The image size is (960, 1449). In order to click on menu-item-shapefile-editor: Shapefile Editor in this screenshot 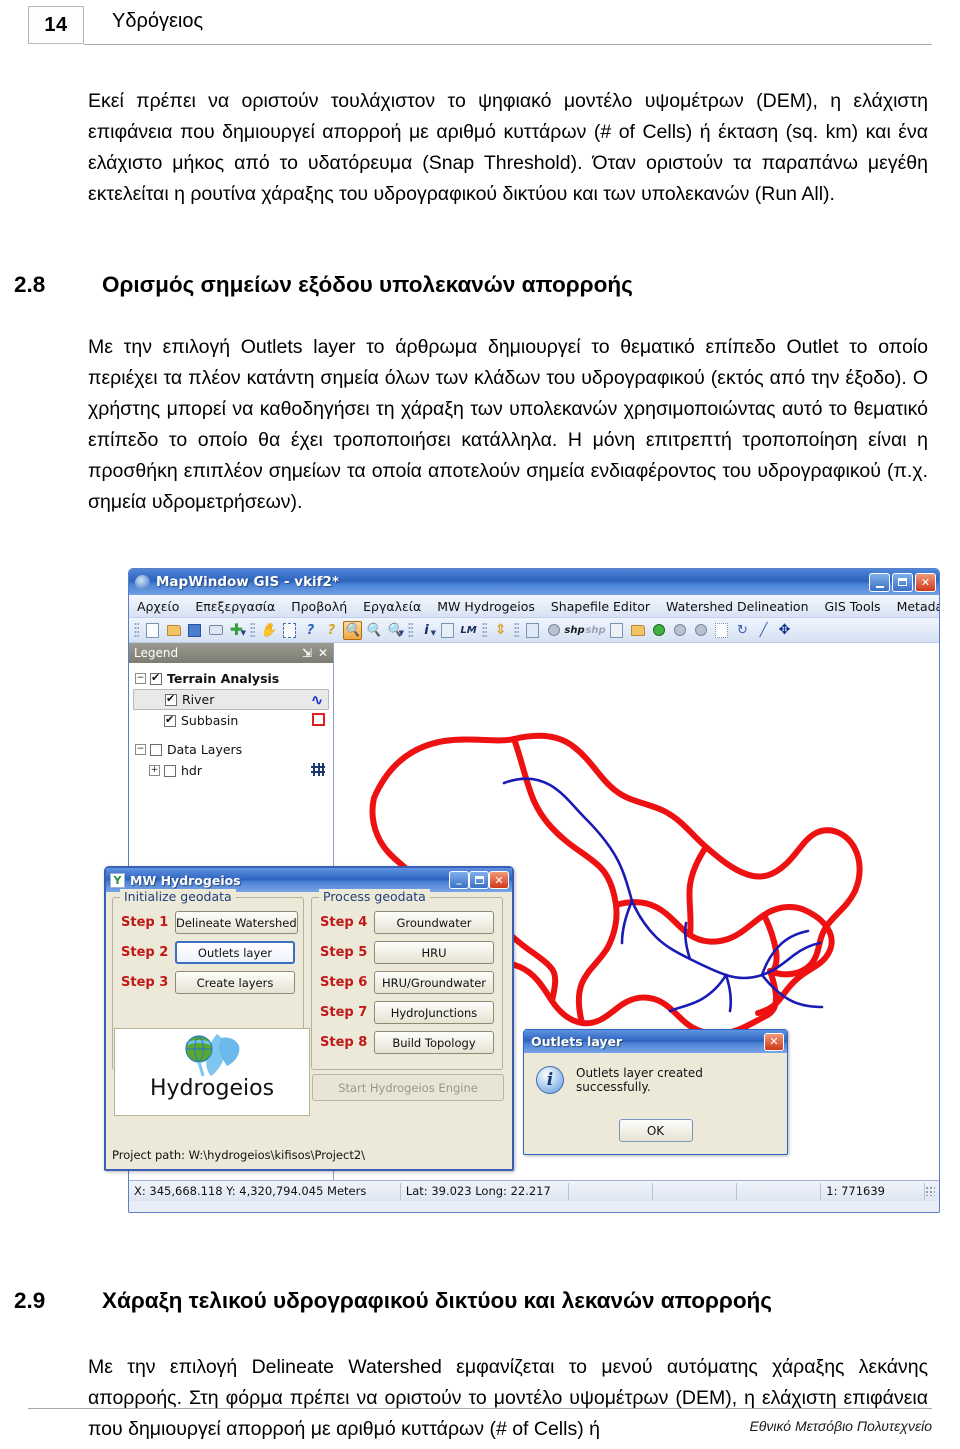, I will do `click(600, 606)`.